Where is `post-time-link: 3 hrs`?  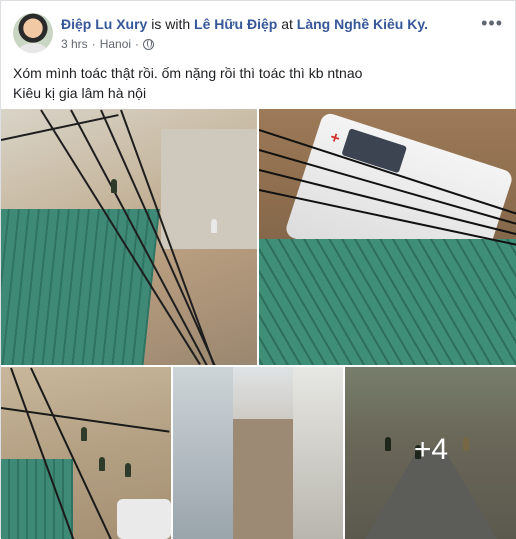
post-time-link: 3 hrs is located at coordinates (74, 44).